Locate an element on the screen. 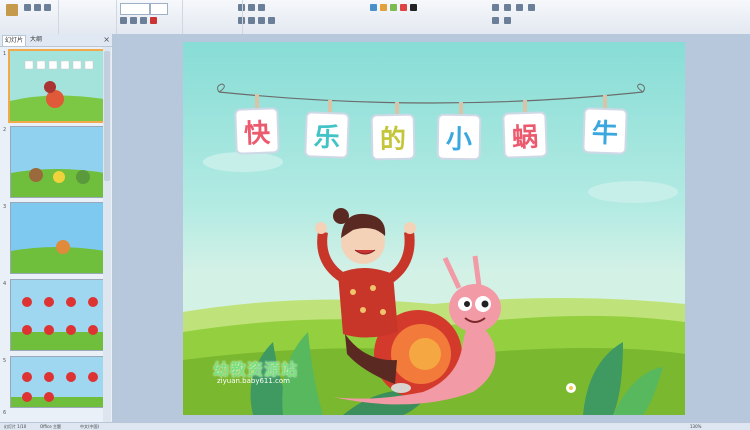 This screenshot has height=430, width=750. title-card-1: 快 is located at coordinates (257, 131).